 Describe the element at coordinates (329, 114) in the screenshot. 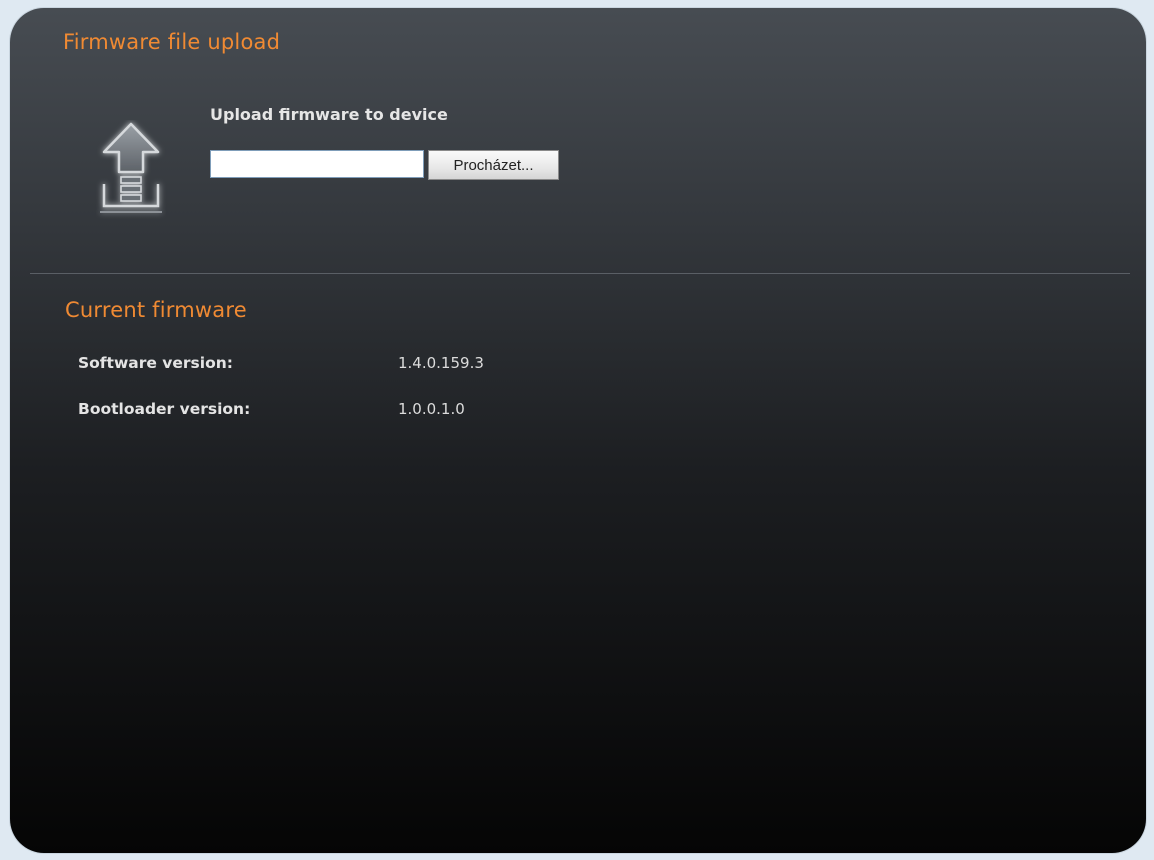

I see `upload-firmware-label: Upload firmware to device` at that location.